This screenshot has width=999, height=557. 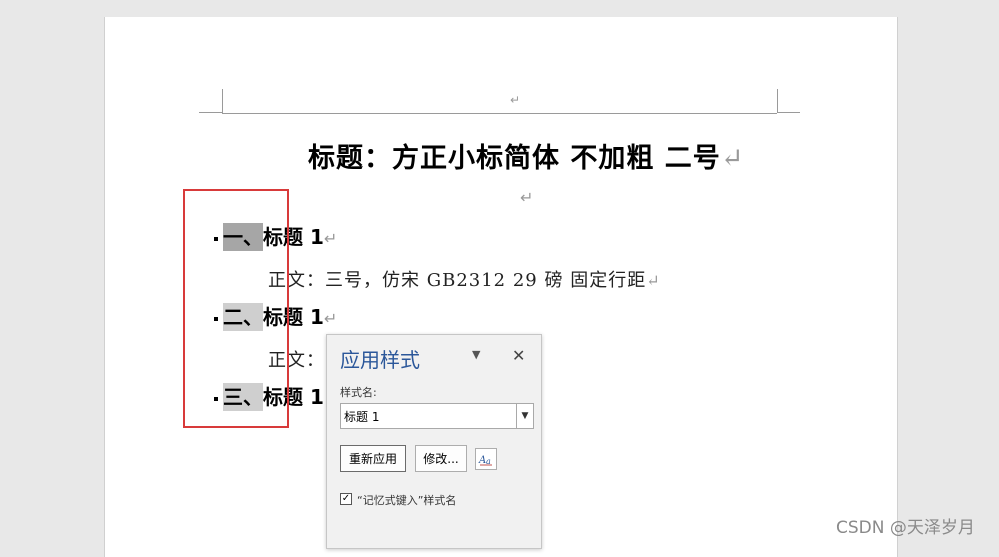 I want to click on chevron-down-icon: ▼, so click(x=524, y=416).